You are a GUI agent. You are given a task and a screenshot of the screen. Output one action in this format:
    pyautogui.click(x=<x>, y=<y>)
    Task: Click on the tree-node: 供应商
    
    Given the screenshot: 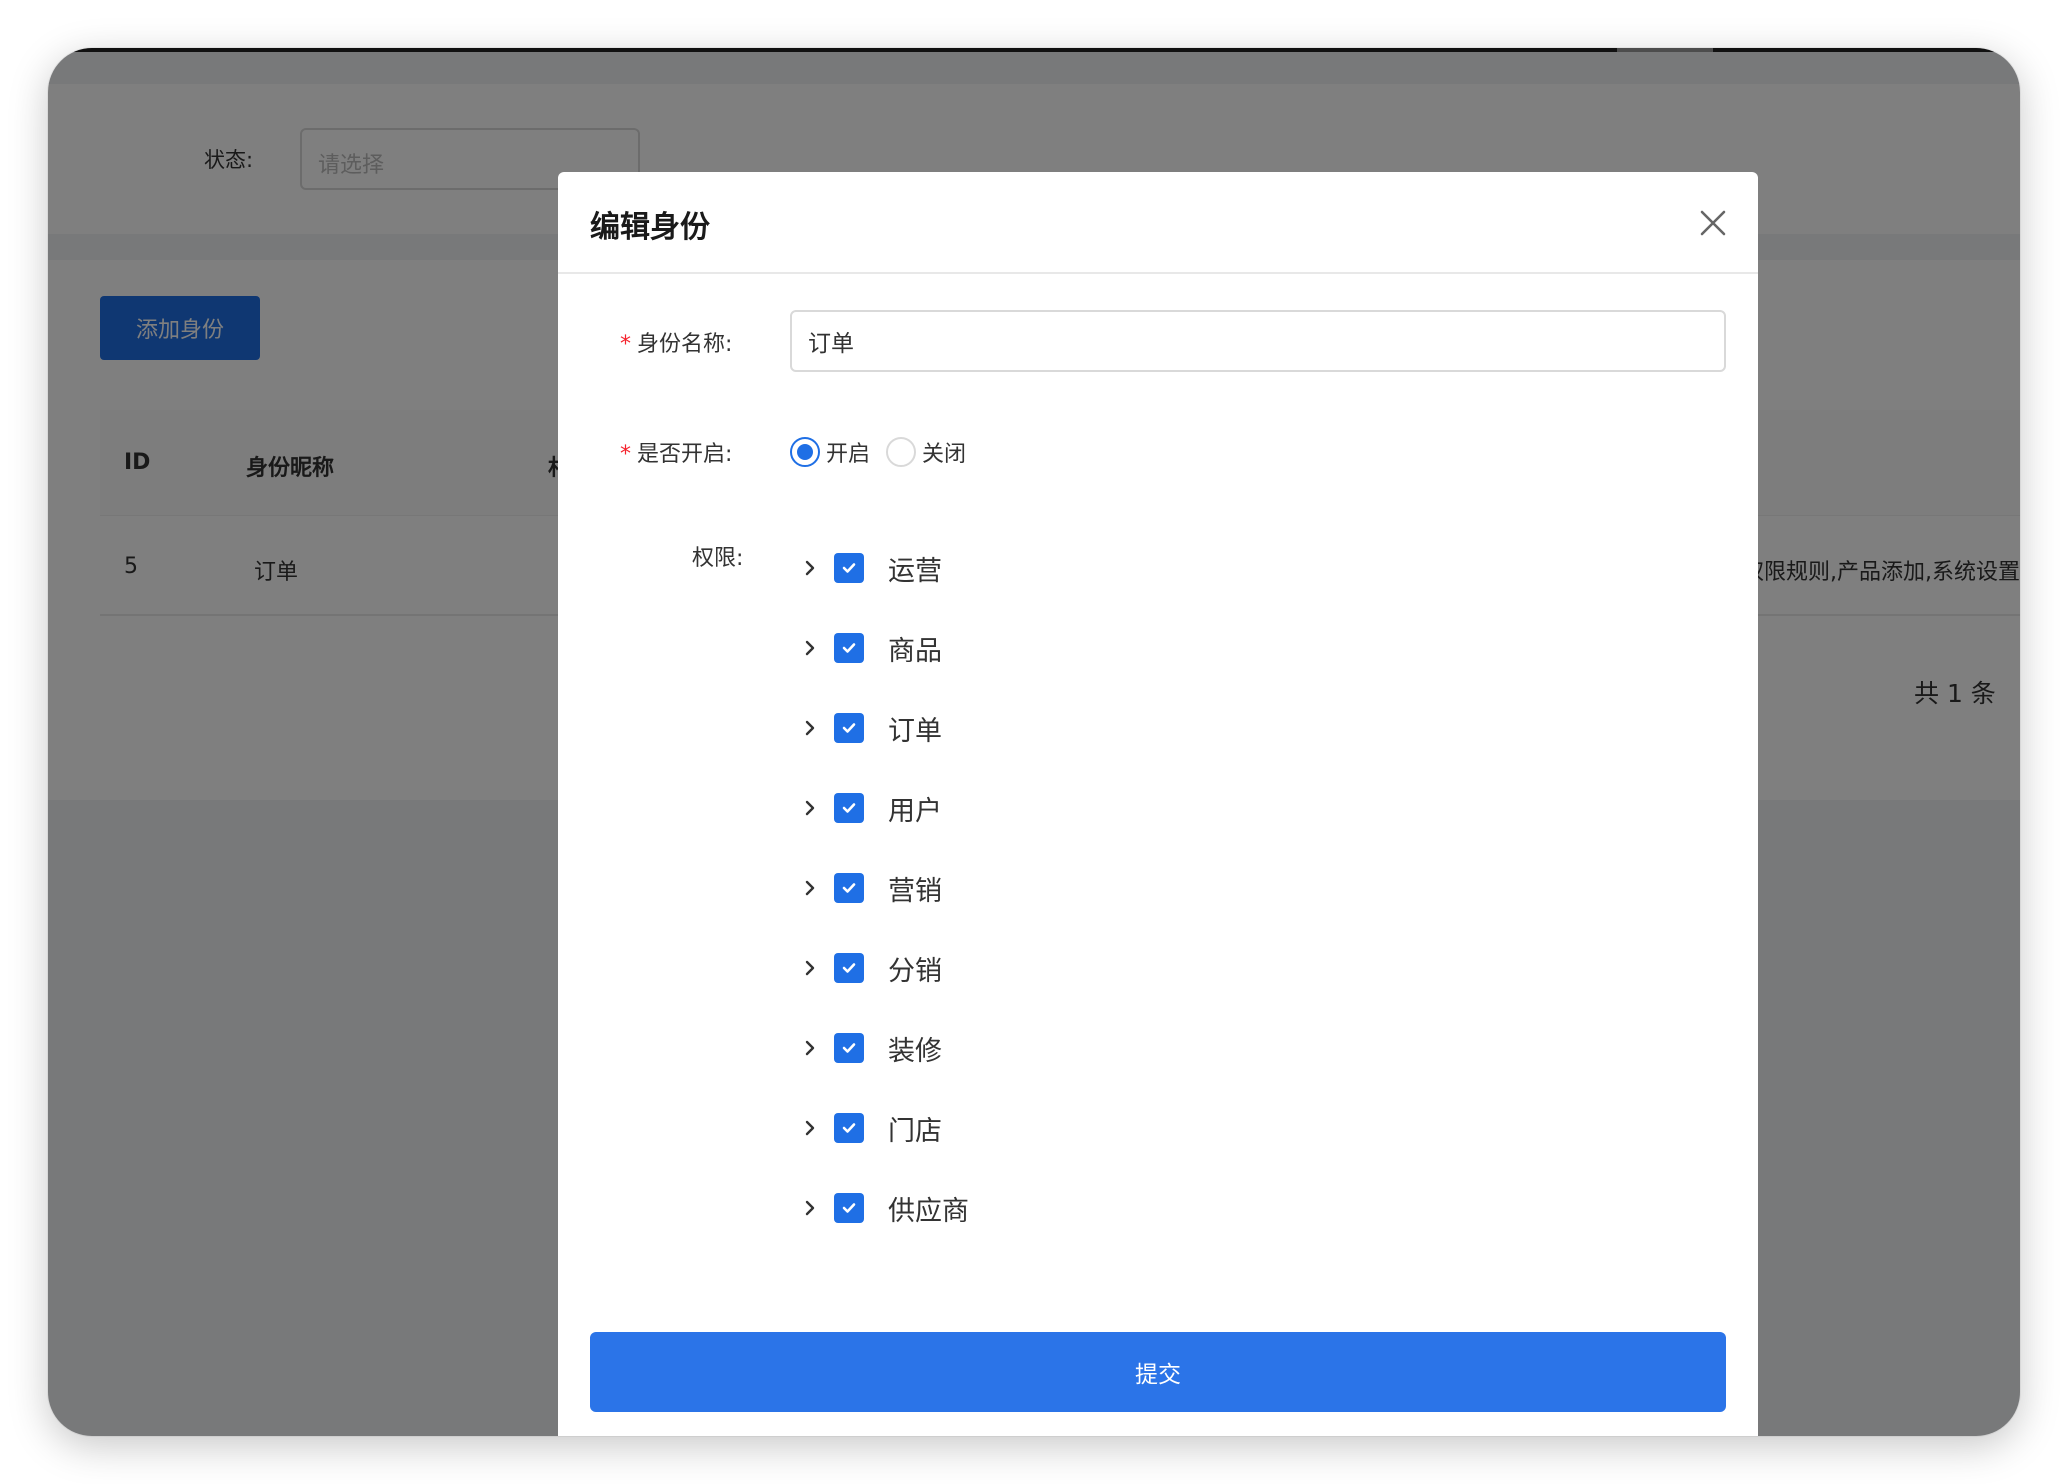 What is the action you would take?
    pyautogui.click(x=1258, y=1208)
    